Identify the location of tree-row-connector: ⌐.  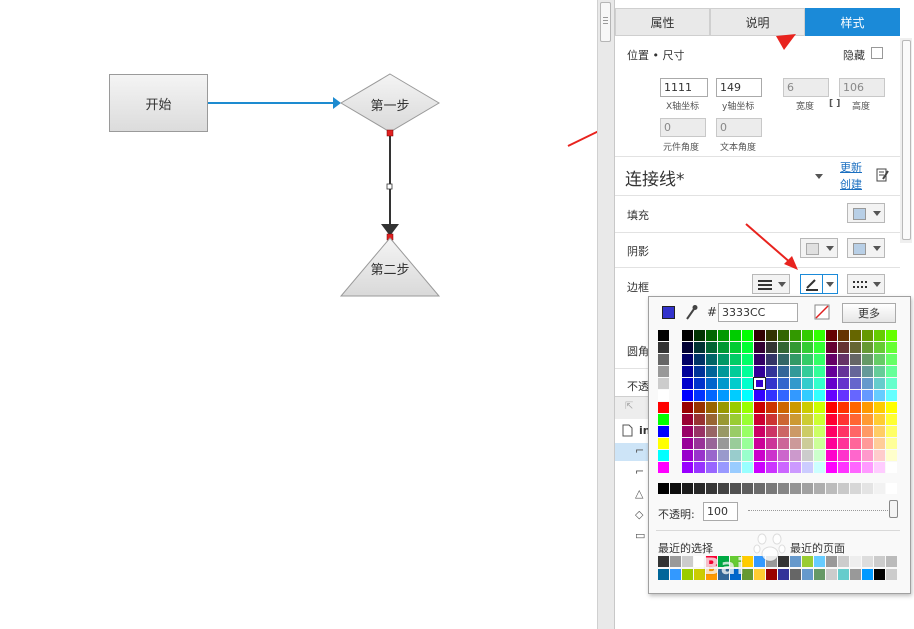
(631, 452).